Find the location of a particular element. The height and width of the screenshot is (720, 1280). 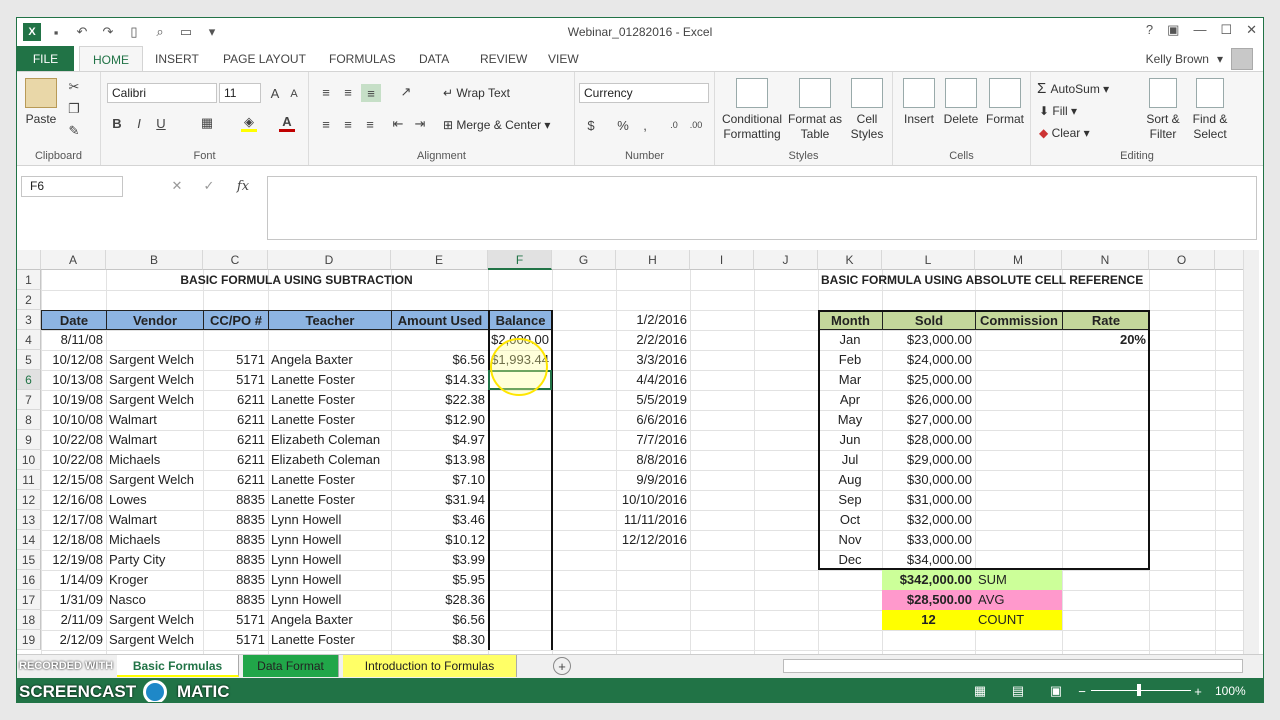

left-cell: $6.56 is located at coordinates (439, 360).